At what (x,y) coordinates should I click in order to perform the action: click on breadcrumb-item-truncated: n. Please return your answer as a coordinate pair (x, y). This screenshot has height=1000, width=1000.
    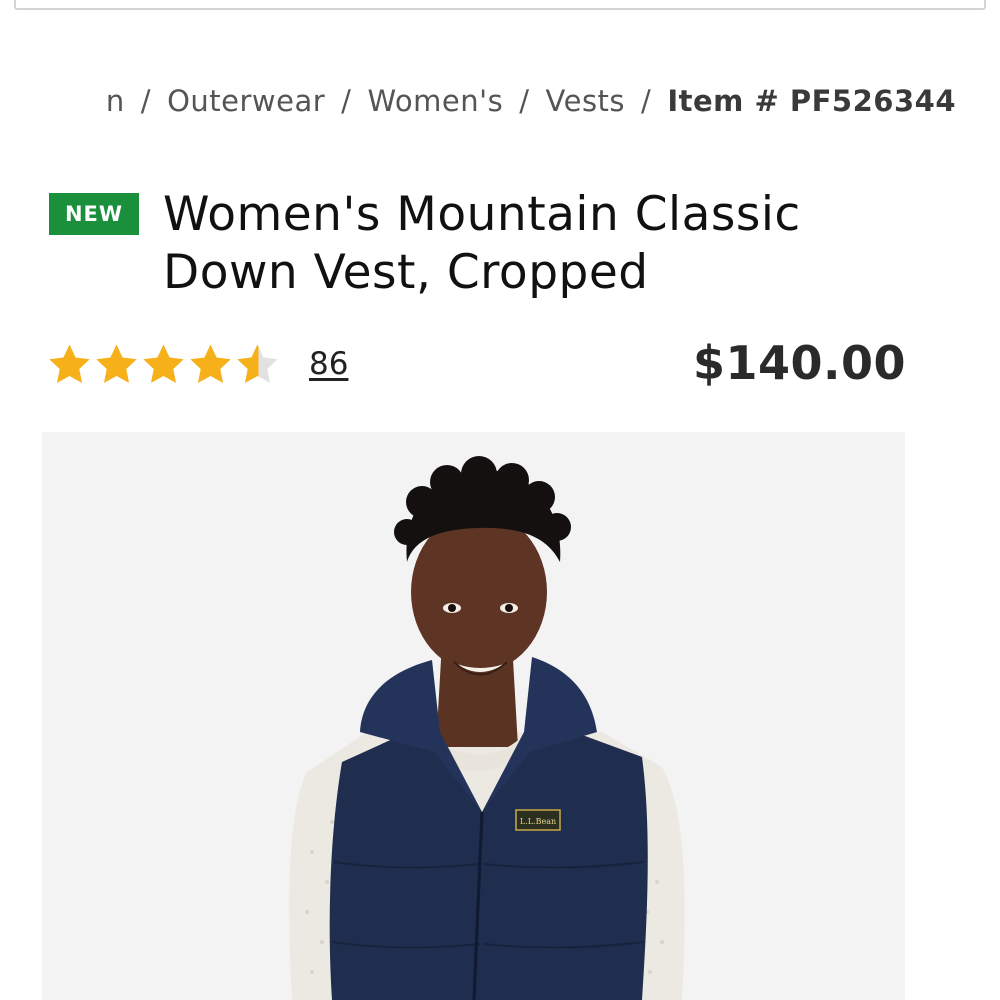
    Looking at the image, I should click on (115, 101).